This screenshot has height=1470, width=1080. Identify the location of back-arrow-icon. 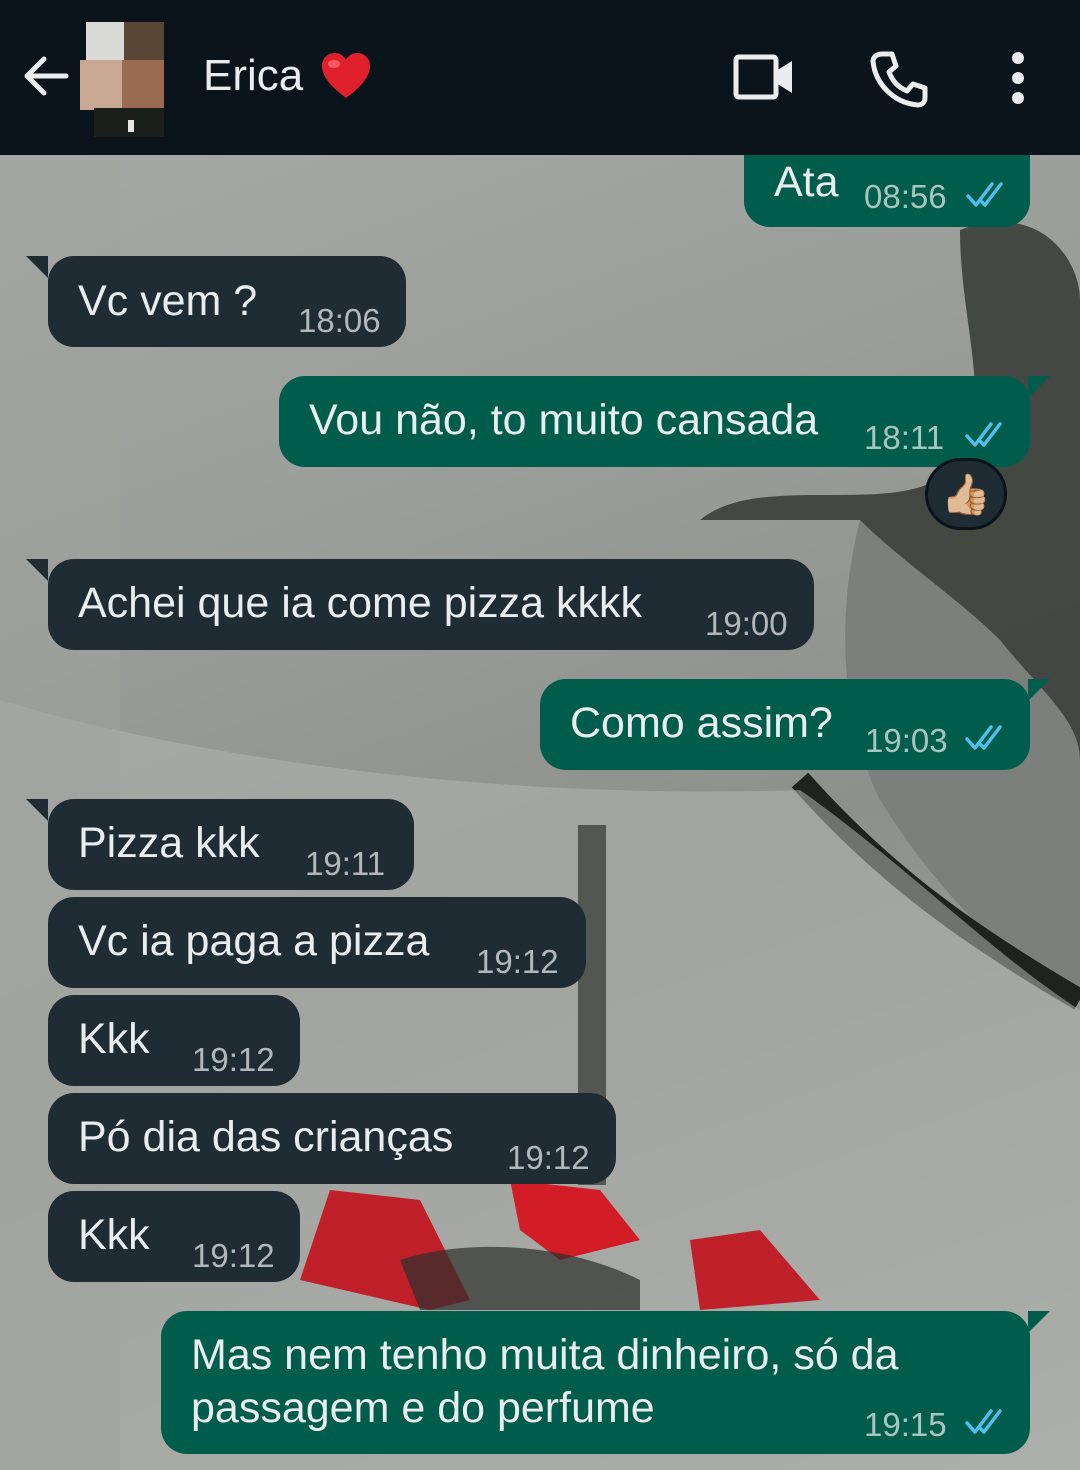
(46, 76).